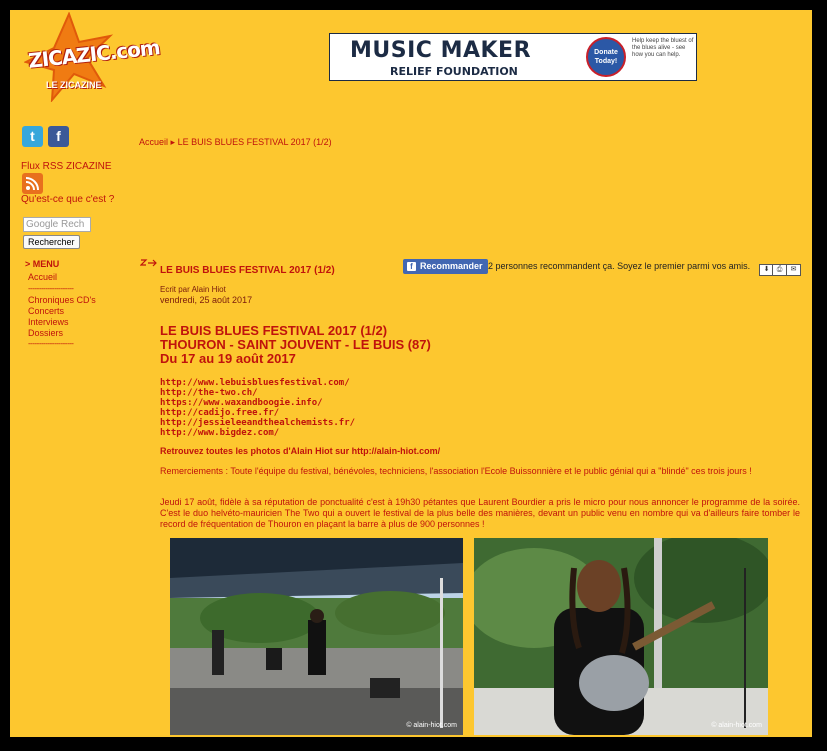 The image size is (827, 751). I want to click on external-link: http://www.bigdez.com/, so click(219, 433).